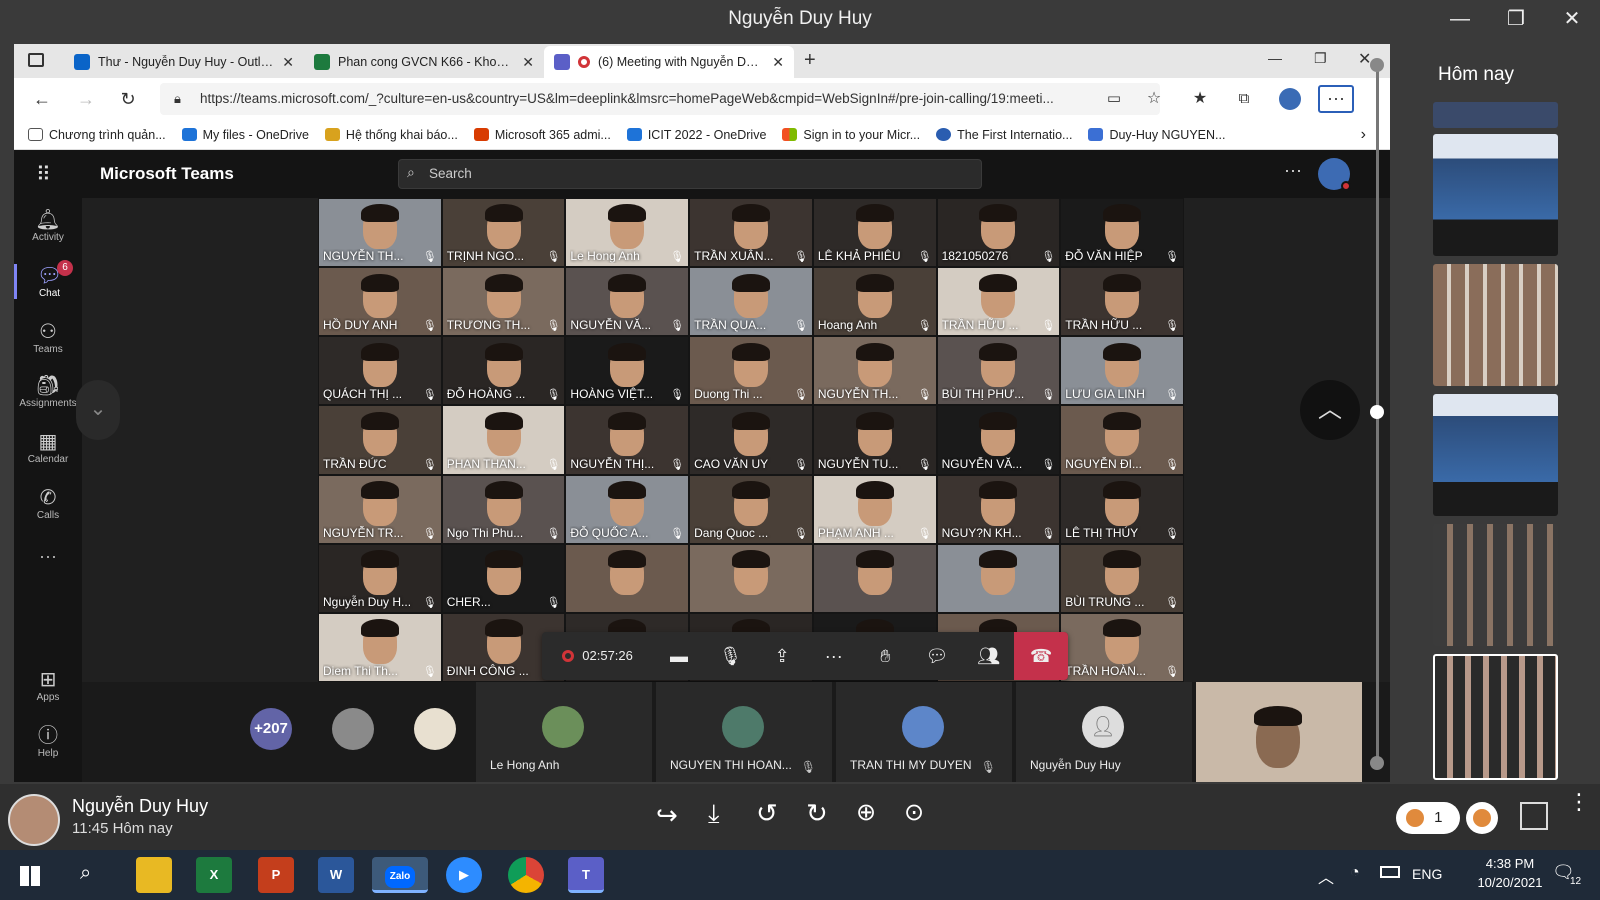  I want to click on rail-activity: 🔔︎ Activity, so click(48, 225).